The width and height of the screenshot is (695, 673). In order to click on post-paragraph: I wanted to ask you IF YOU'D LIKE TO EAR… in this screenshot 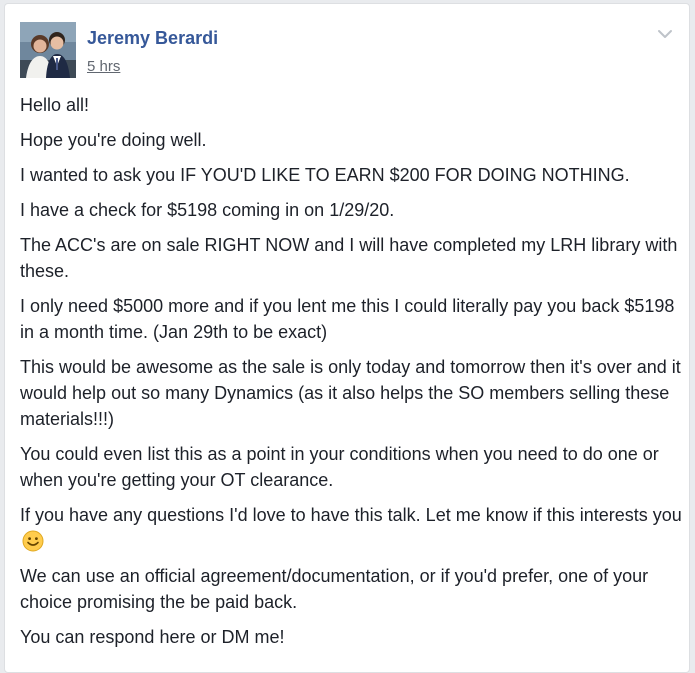, I will do `click(325, 175)`.